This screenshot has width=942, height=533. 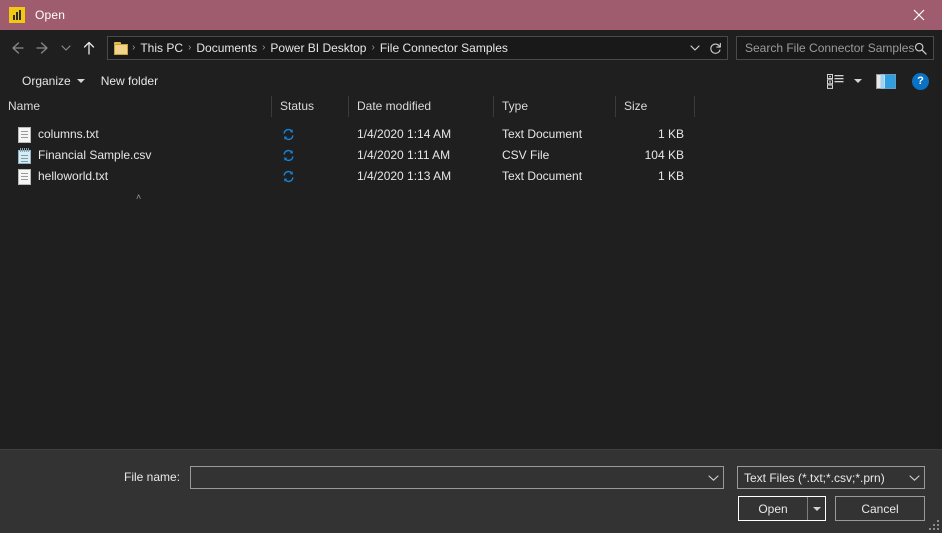 I want to click on search-input: Search File Connector Samples, so click(x=835, y=48).